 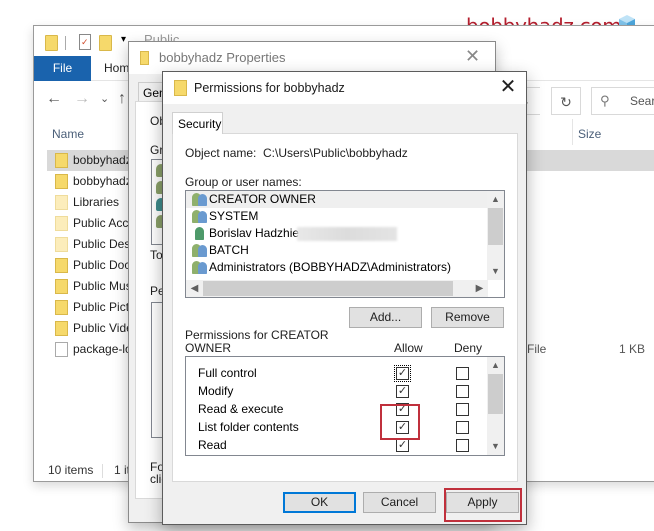 What do you see at coordinates (479, 288) in the screenshot?
I see `scroll-right-icon: ▶` at bounding box center [479, 288].